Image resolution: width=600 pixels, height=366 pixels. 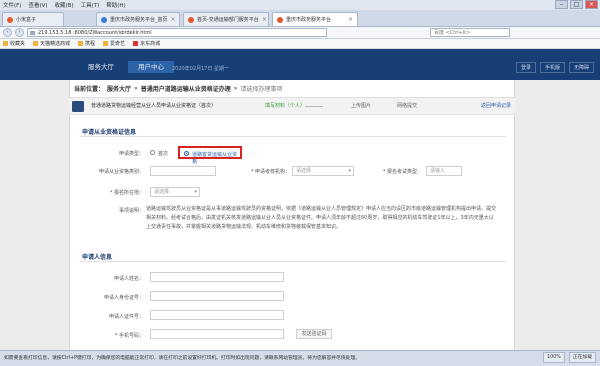 I want to click on breadcrumb-prefix: 当前位置：, so click(x=89, y=89).